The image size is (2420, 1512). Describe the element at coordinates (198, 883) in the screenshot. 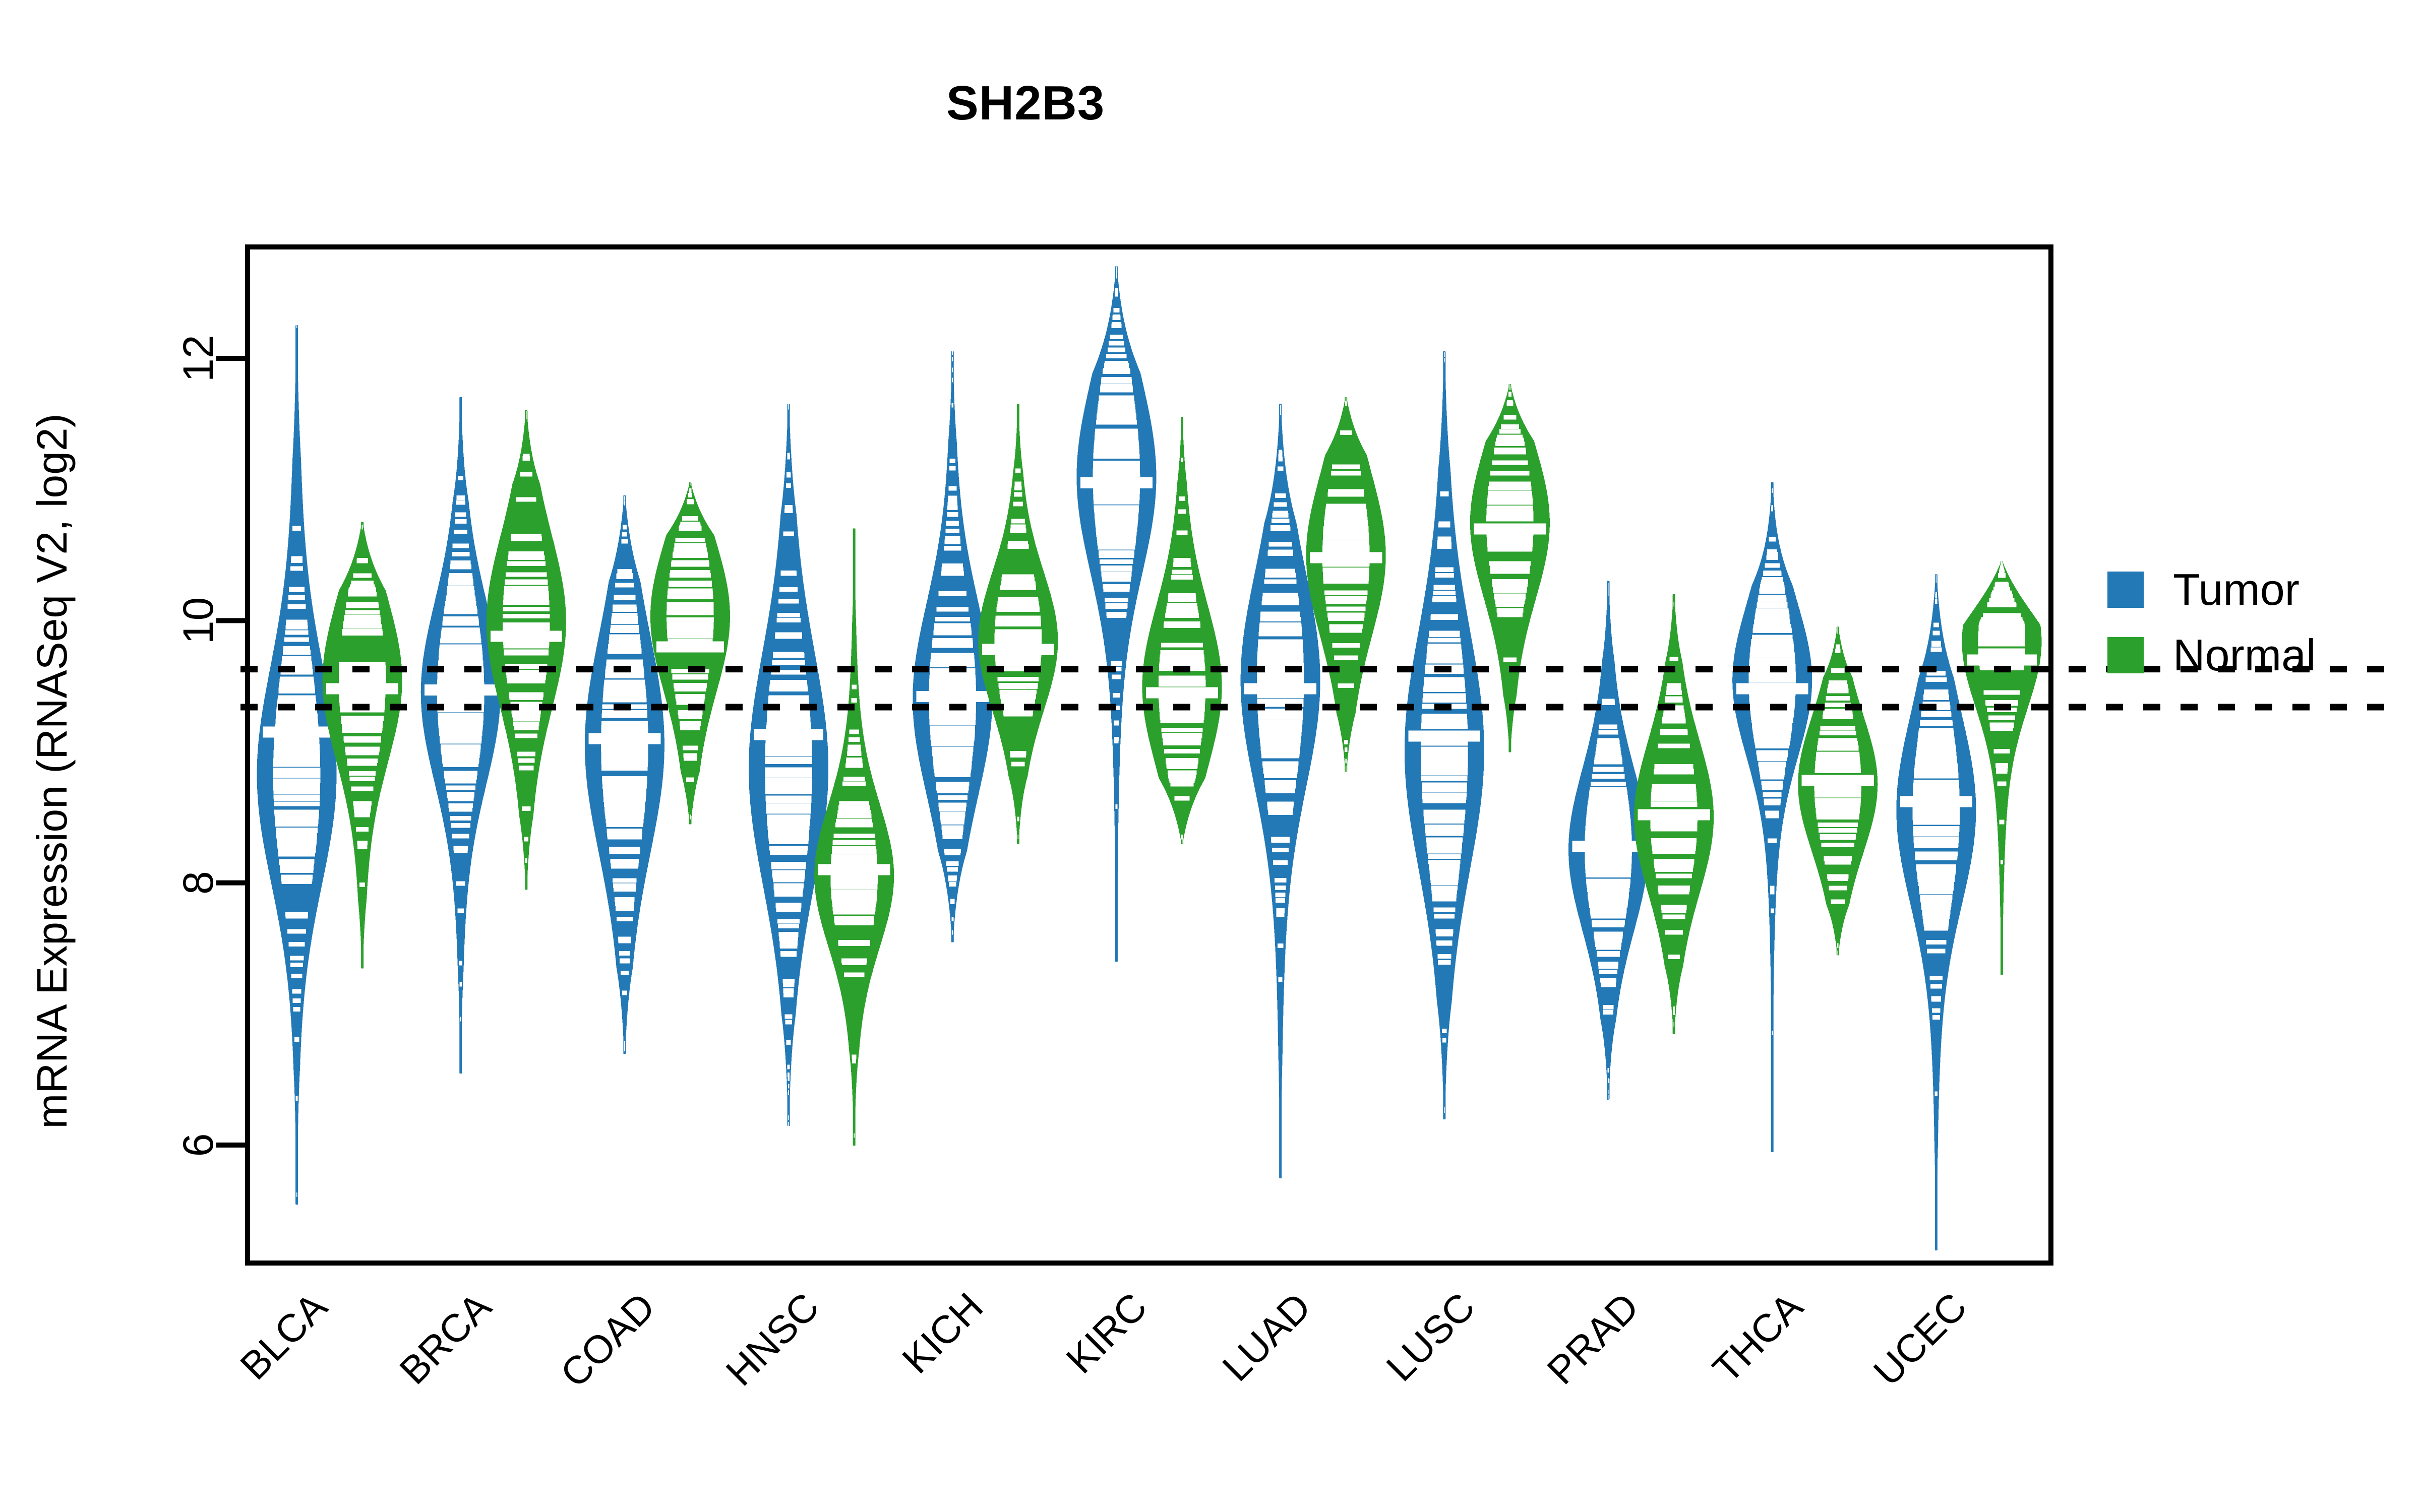

I see `y-tick-label: 8` at that location.